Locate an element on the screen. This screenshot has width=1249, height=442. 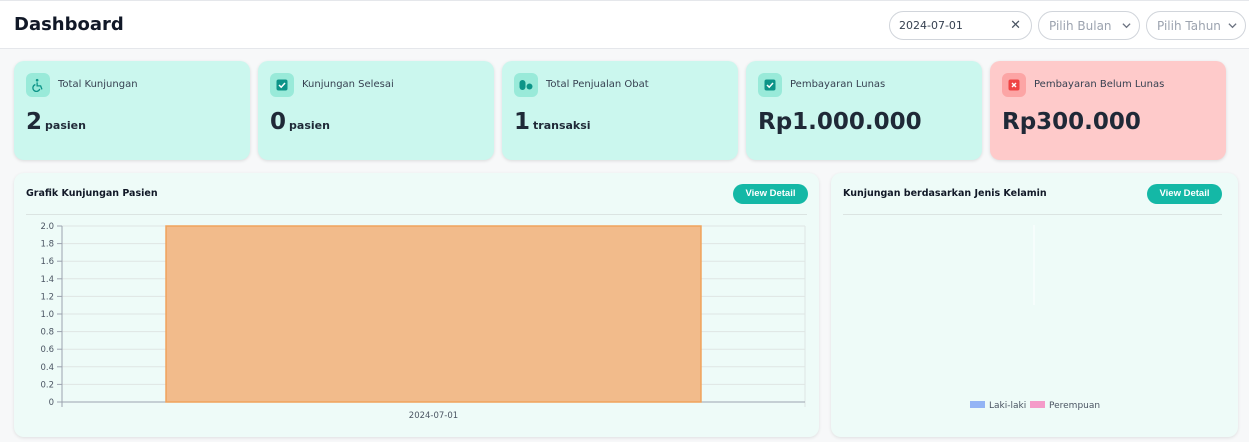
date-value: 2024-07-01 is located at coordinates (931, 25).